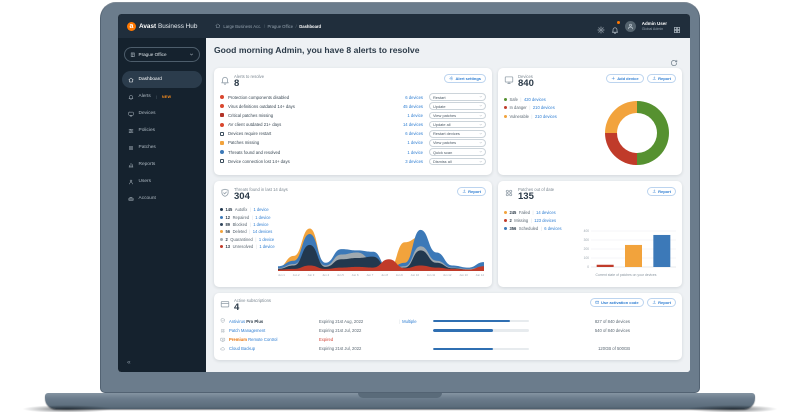 The height and width of the screenshot is (412, 800). Describe the element at coordinates (162, 79) in the screenshot. I see `sidebar-item-dashboard: Dashboard` at that location.